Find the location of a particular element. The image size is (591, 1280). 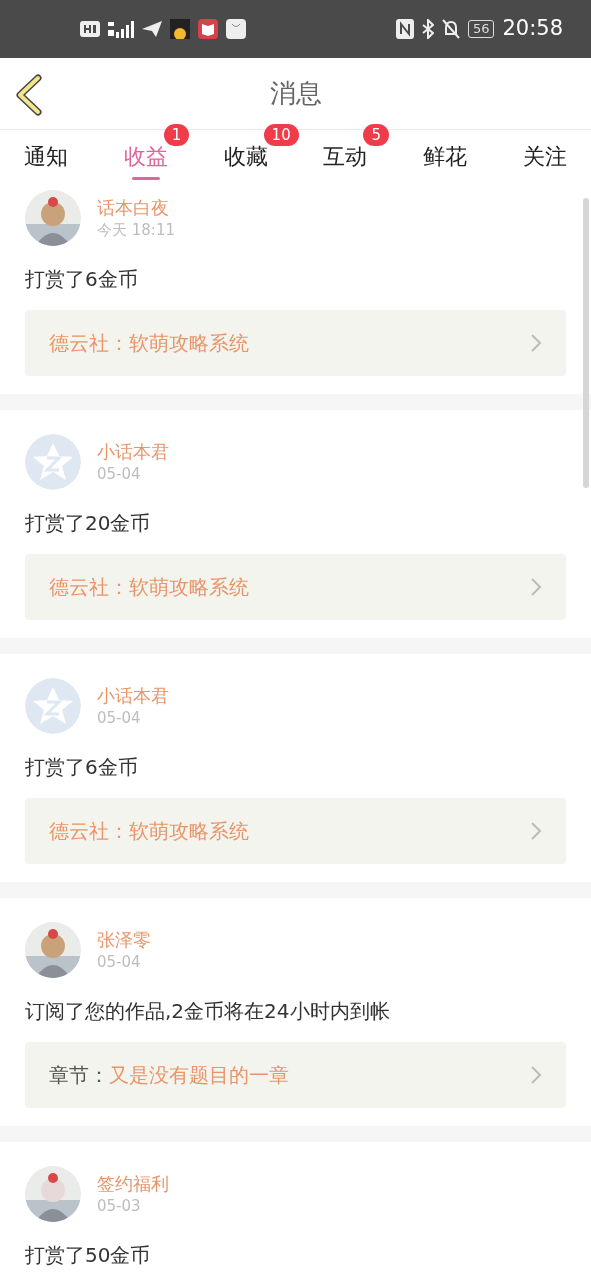

bluetooth-icon is located at coordinates (427, 29).